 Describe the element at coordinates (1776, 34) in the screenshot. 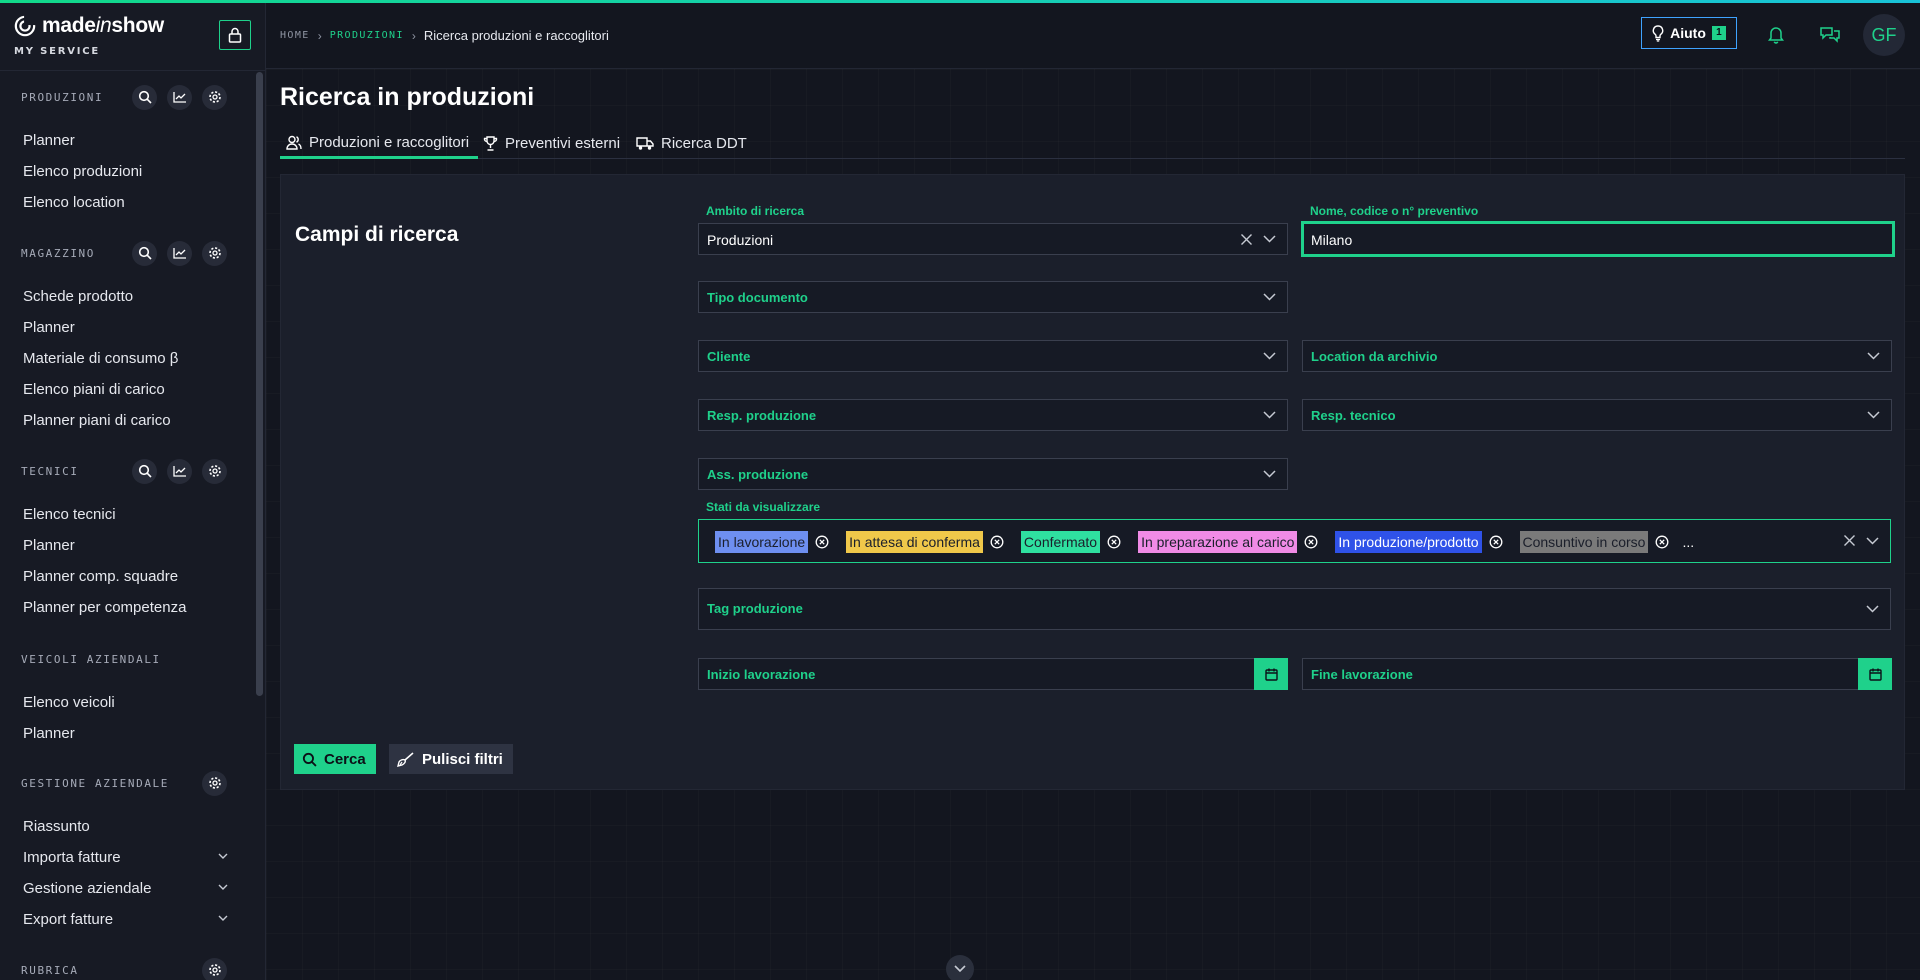

I see `bell-icon` at that location.